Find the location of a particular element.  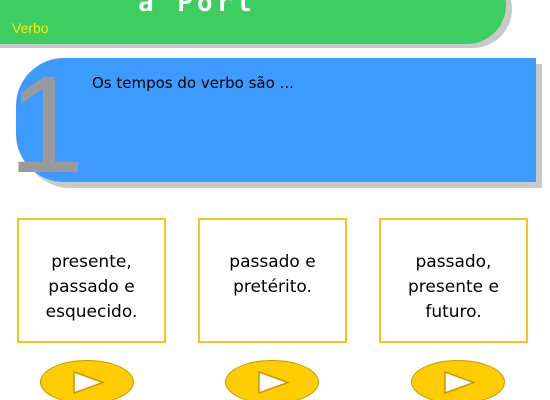

header-title: a Port is located at coordinates (197, 9).